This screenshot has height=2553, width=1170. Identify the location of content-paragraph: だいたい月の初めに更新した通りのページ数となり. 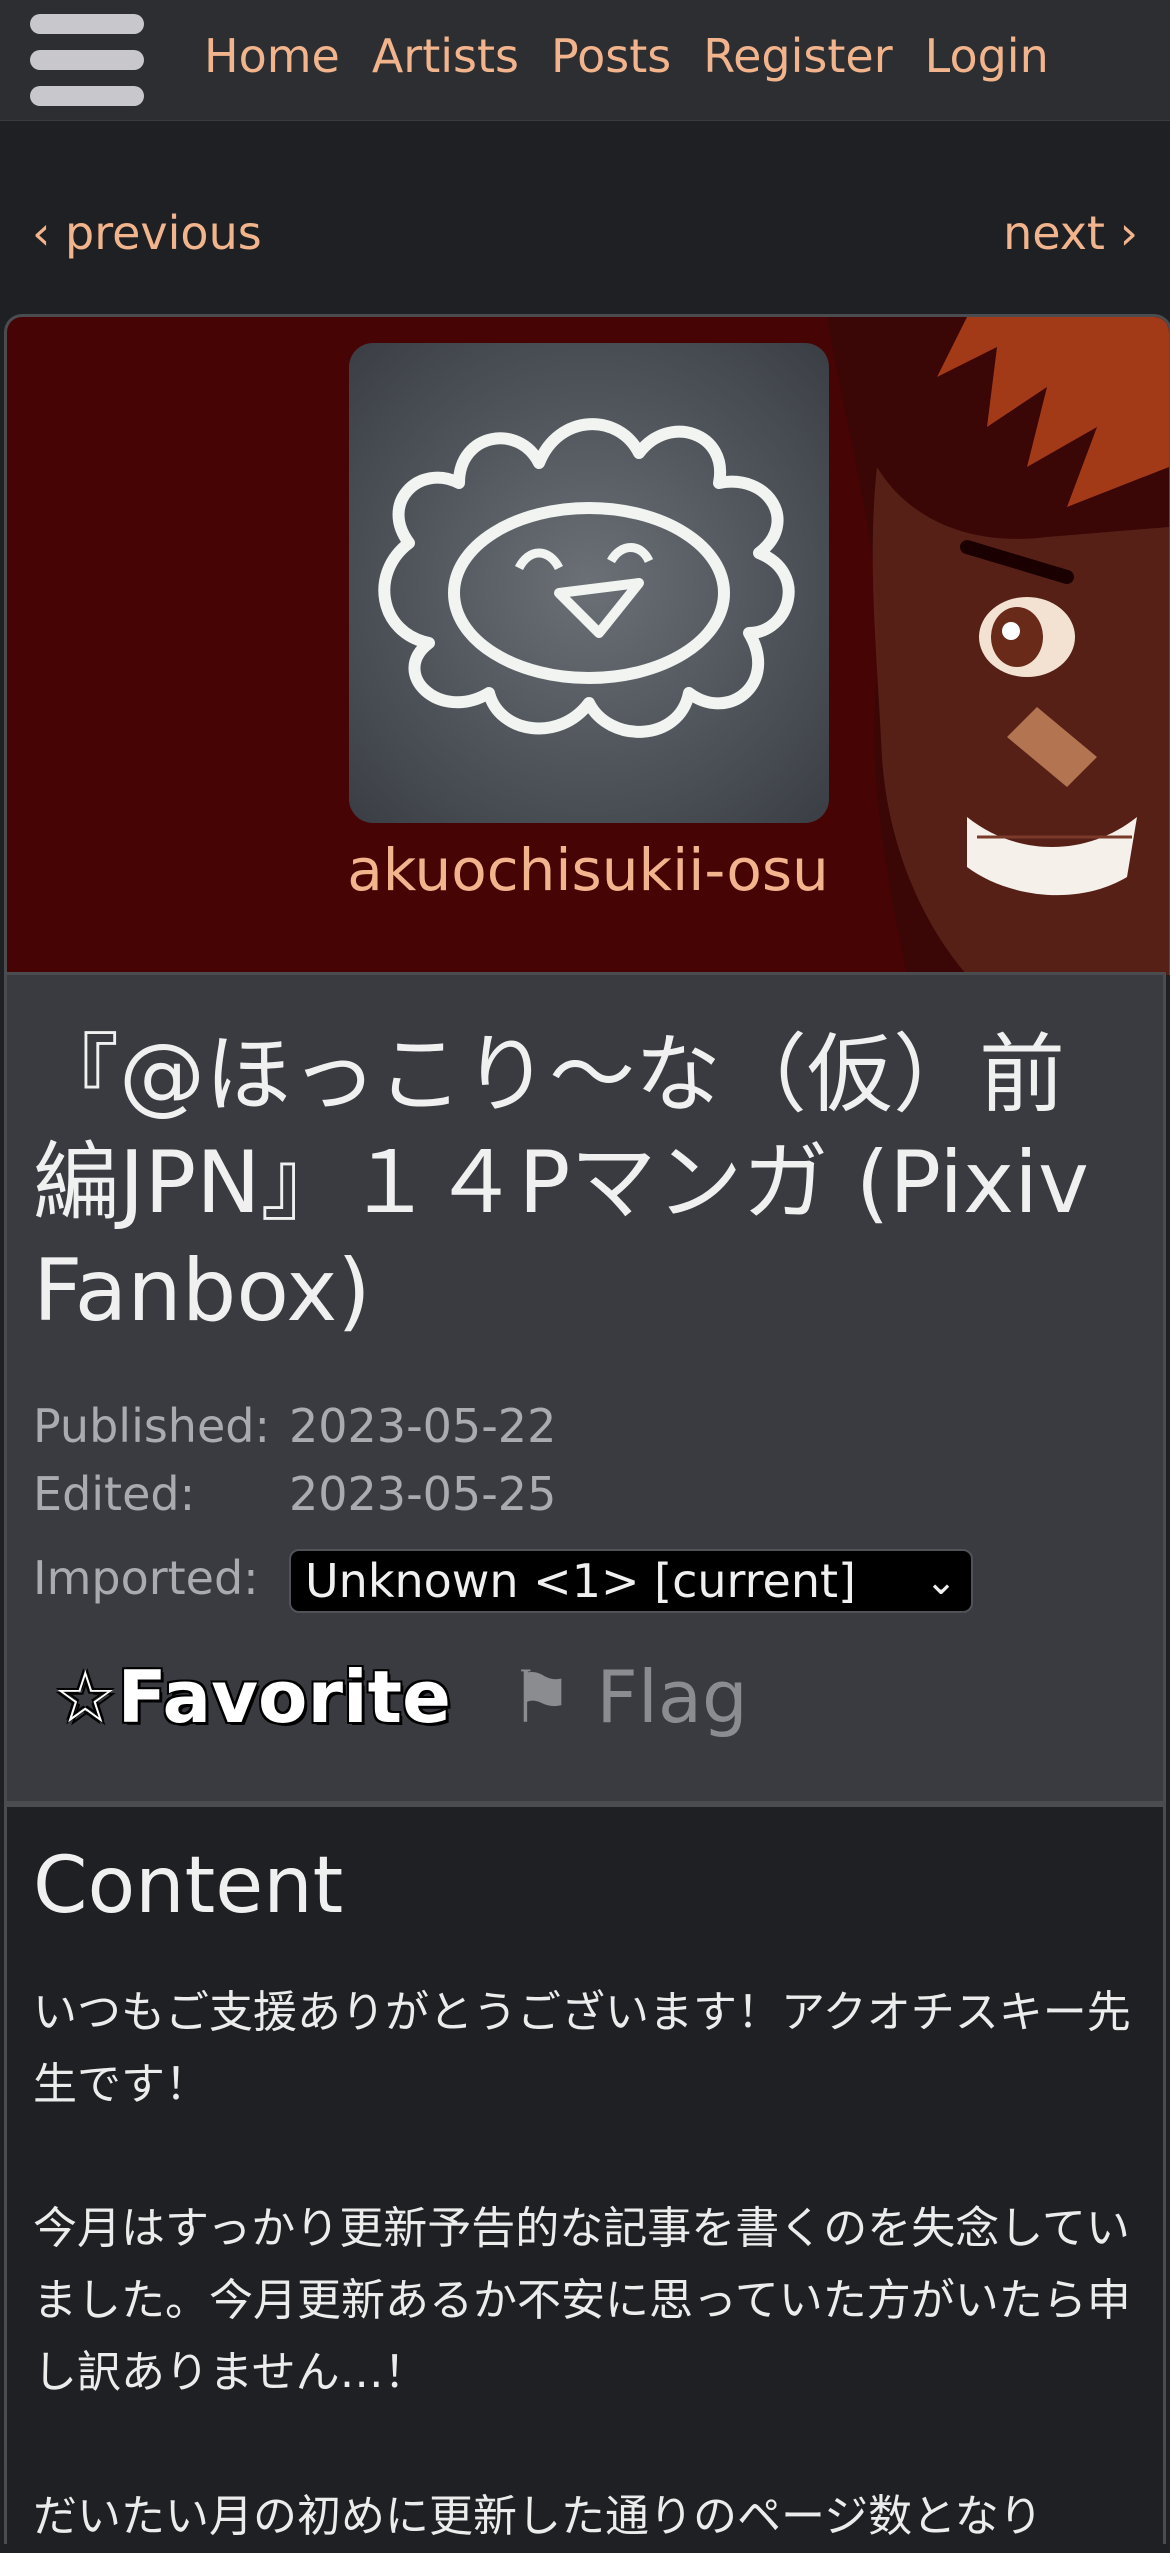
(538, 2516).